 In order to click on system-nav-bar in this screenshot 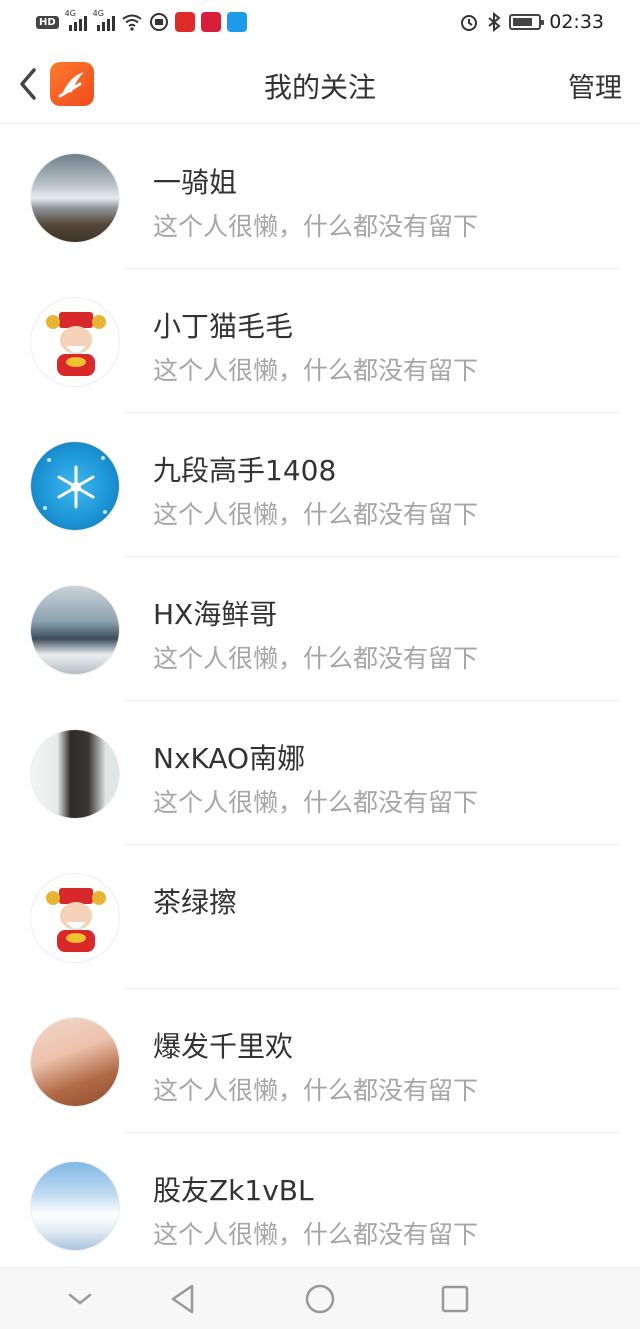, I will do `click(320, 1298)`.